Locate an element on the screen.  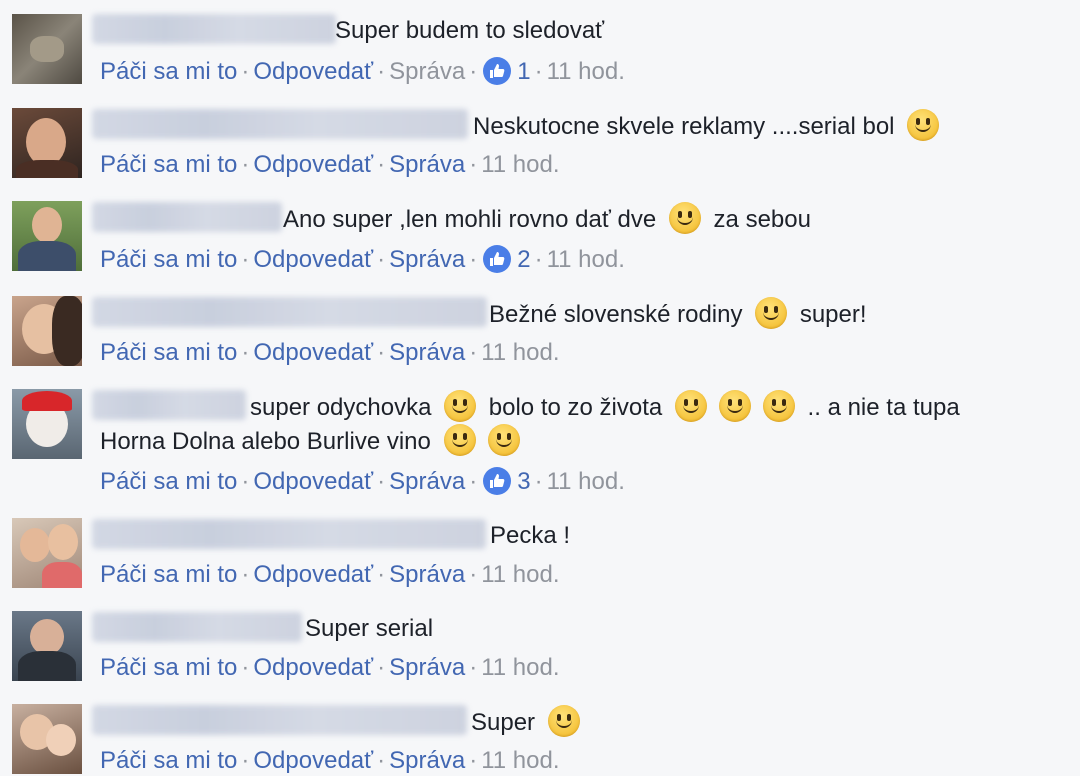
comment-actions: Páči sa mi to · Odpovedať · Správa · 1 · 11 hod. is located at coordinates (362, 71).